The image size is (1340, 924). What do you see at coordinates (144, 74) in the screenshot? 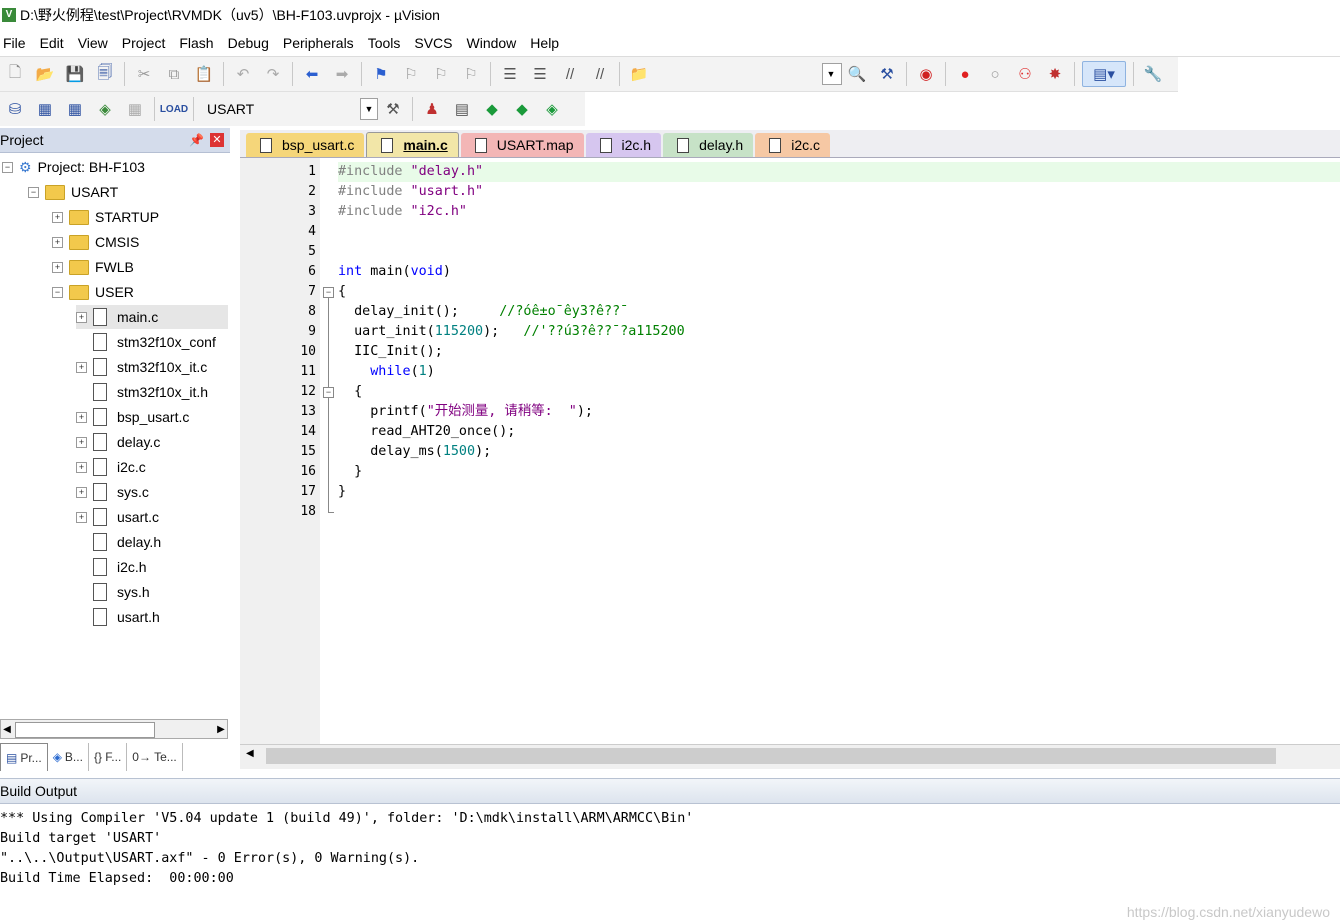
I see `cut-icon: ✂` at bounding box center [144, 74].